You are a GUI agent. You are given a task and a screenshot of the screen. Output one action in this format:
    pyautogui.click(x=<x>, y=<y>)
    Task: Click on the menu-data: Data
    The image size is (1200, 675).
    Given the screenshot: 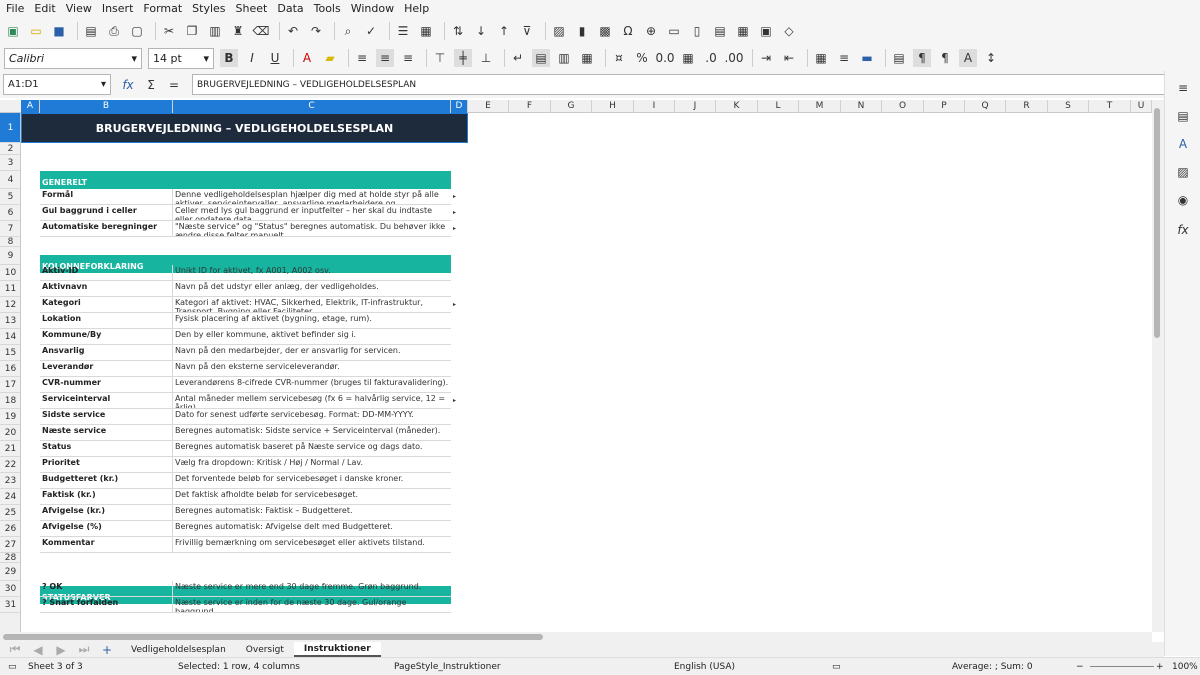 What is the action you would take?
    pyautogui.click(x=290, y=8)
    